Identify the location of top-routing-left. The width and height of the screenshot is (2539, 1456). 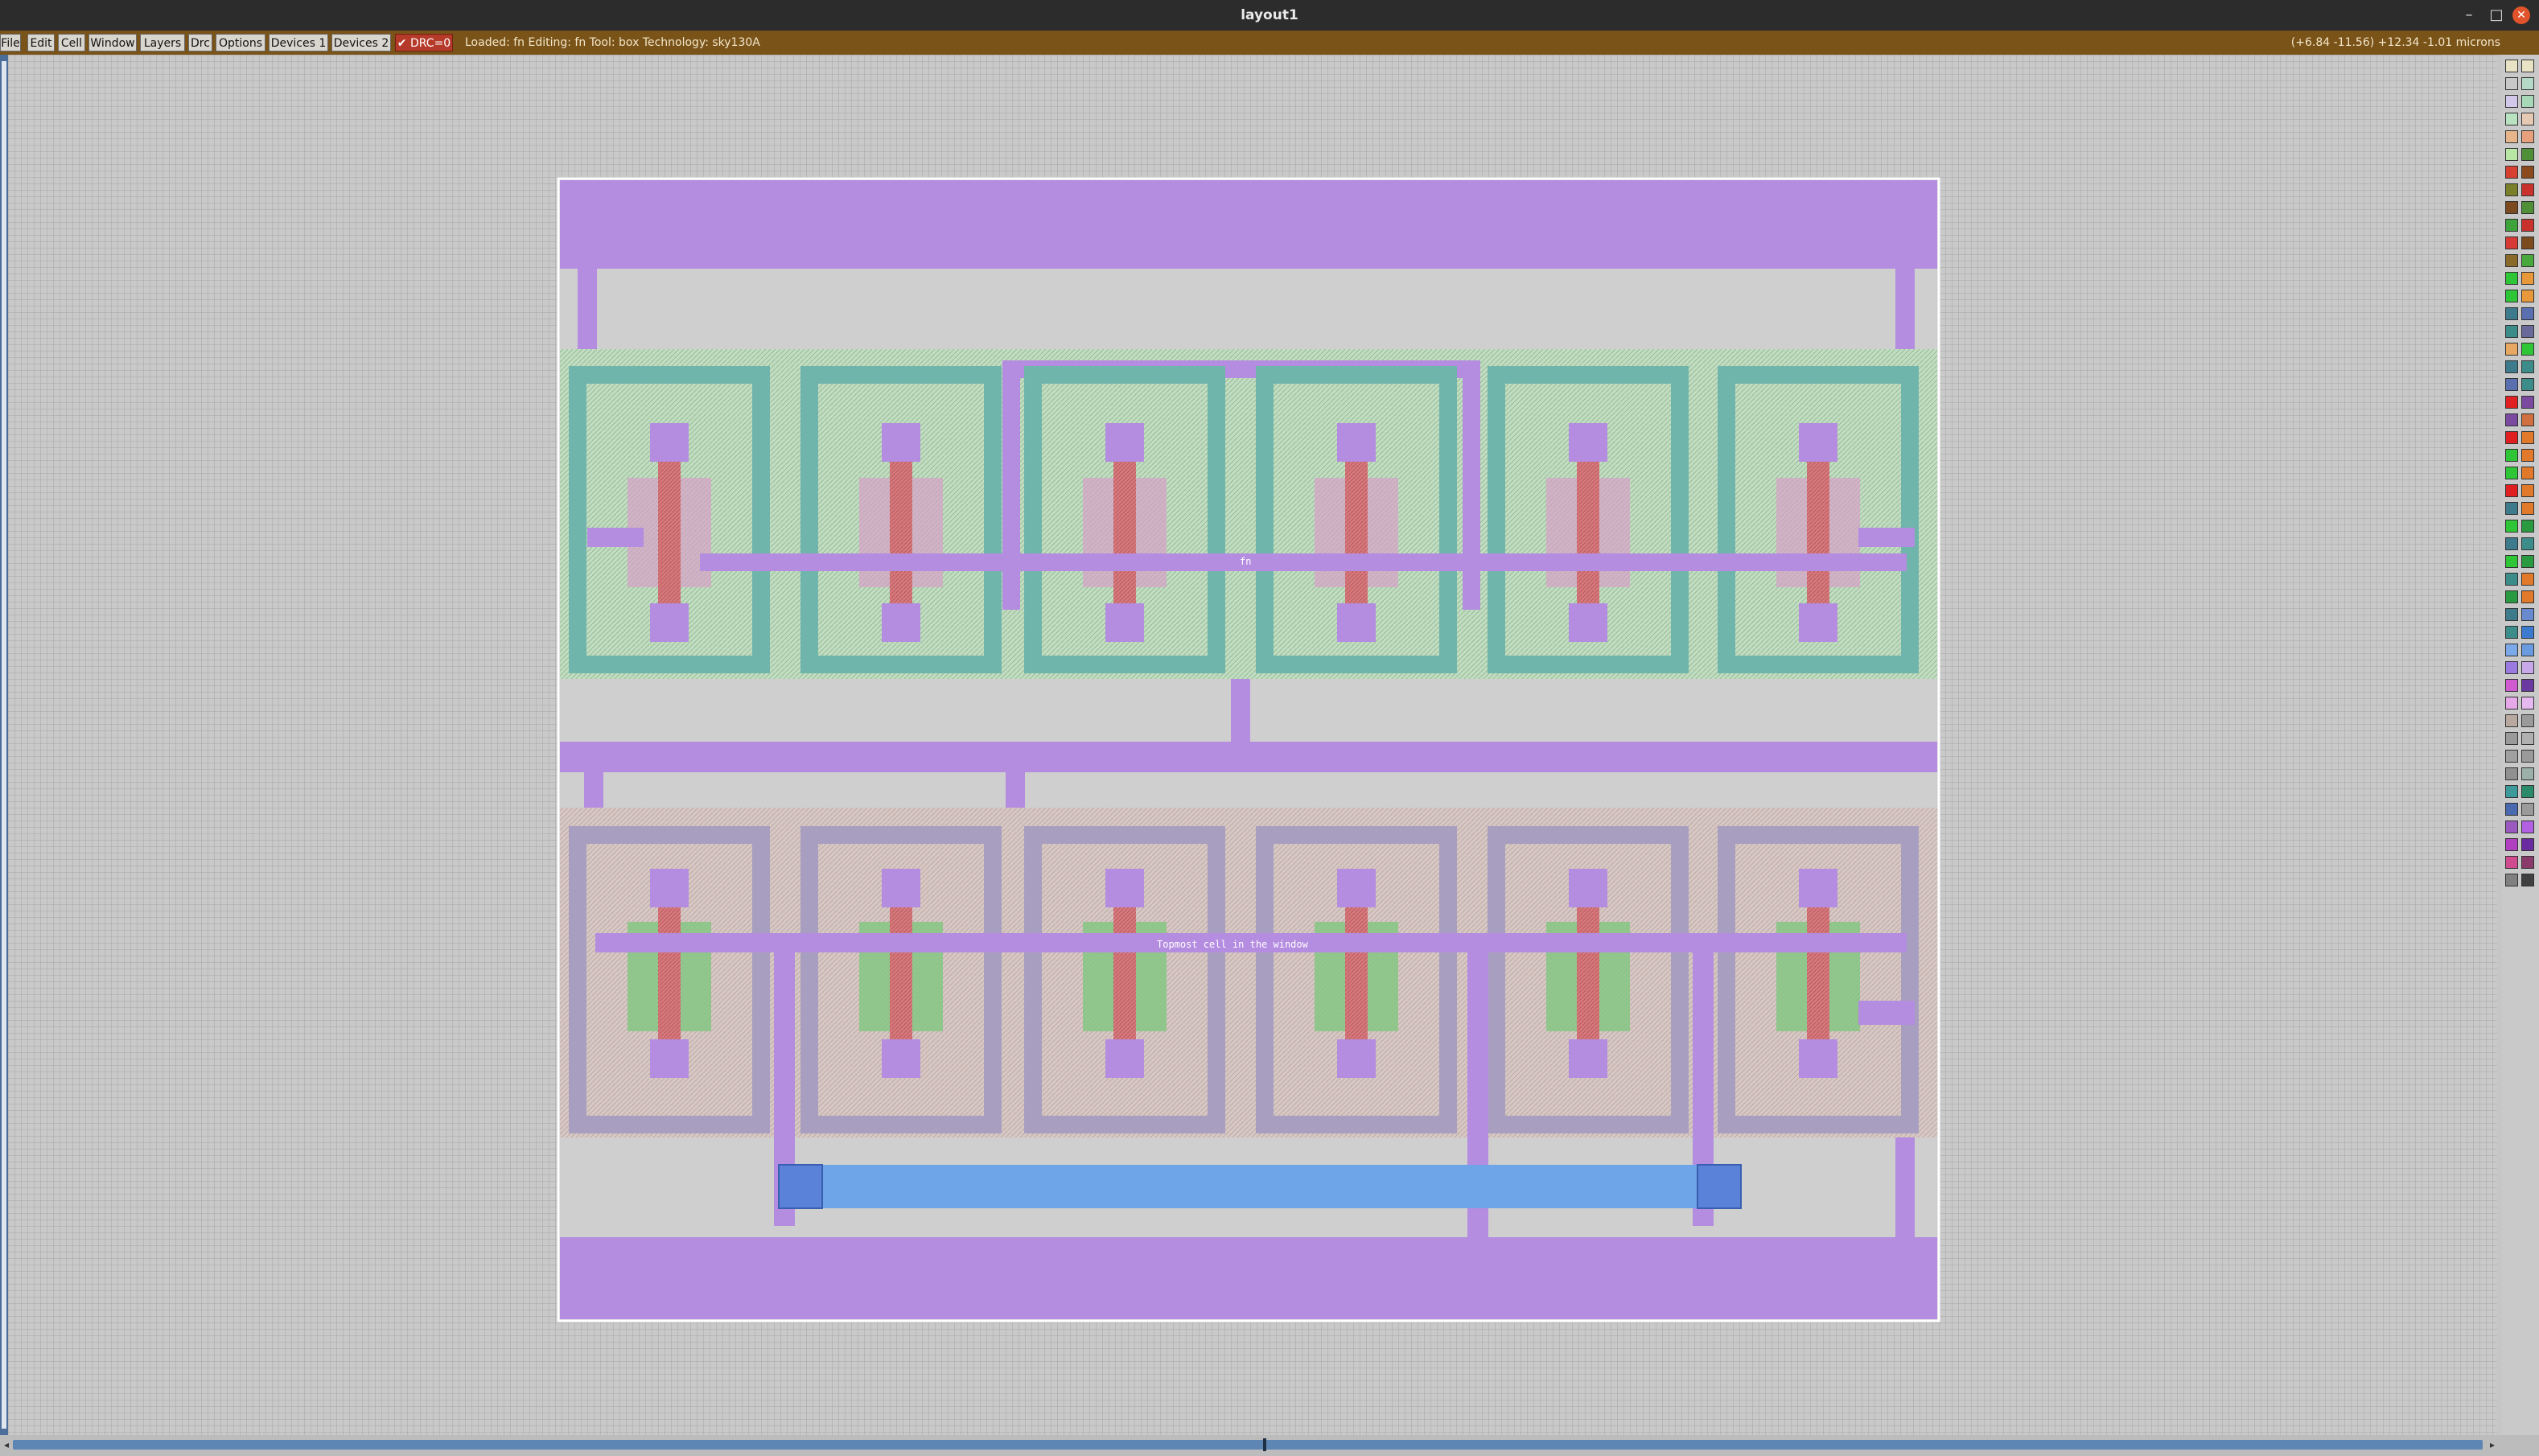
(1011, 485).